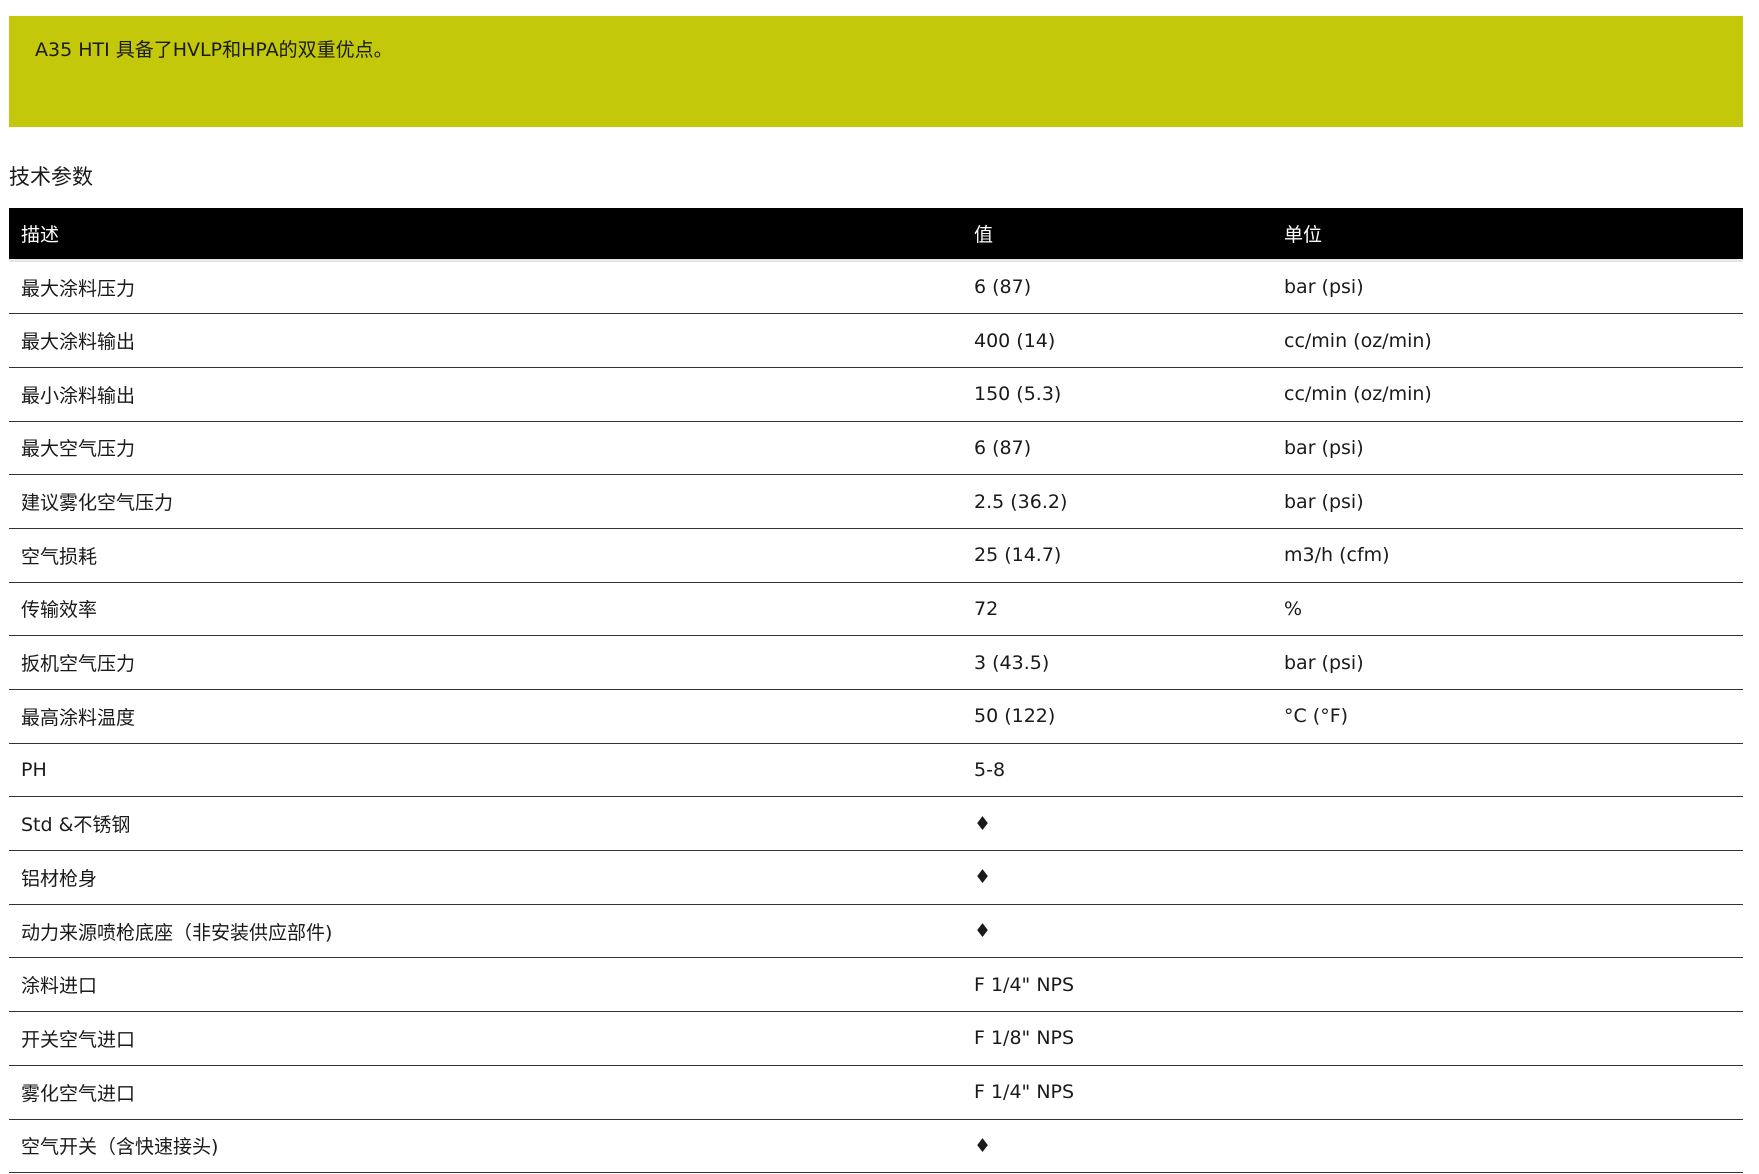 The width and height of the screenshot is (1759, 1174). I want to click on cell-value: 400 (14), so click(1015, 340).